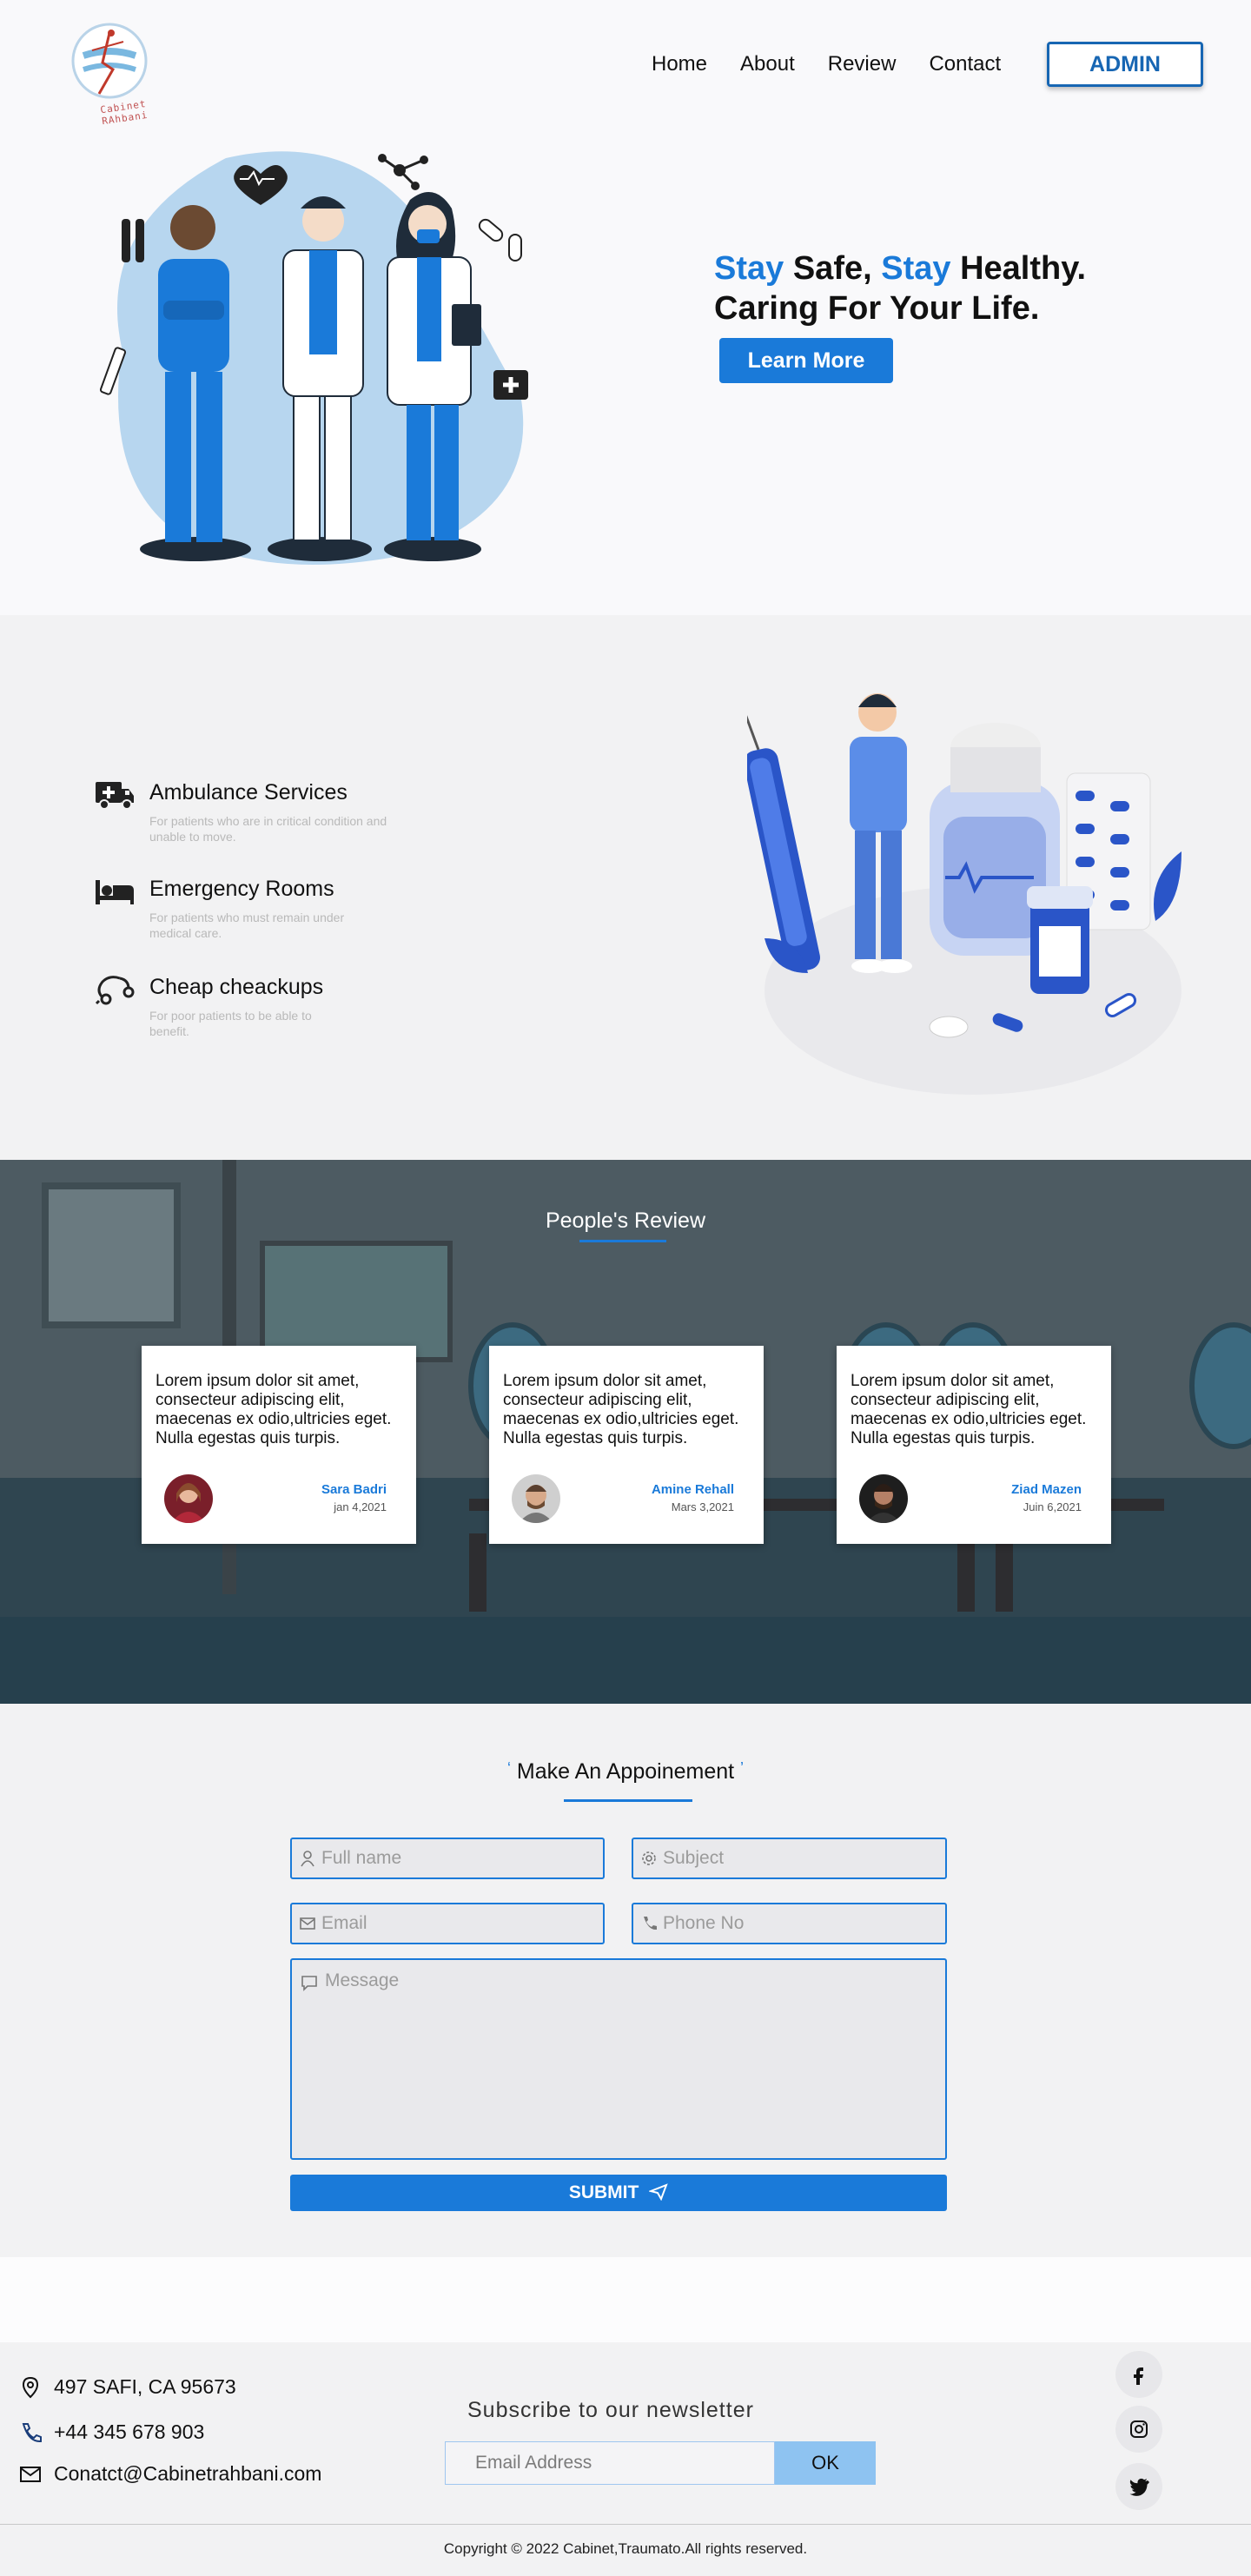 This screenshot has width=1251, height=2576. I want to click on review-date: Mars 3,2021, so click(702, 1506).